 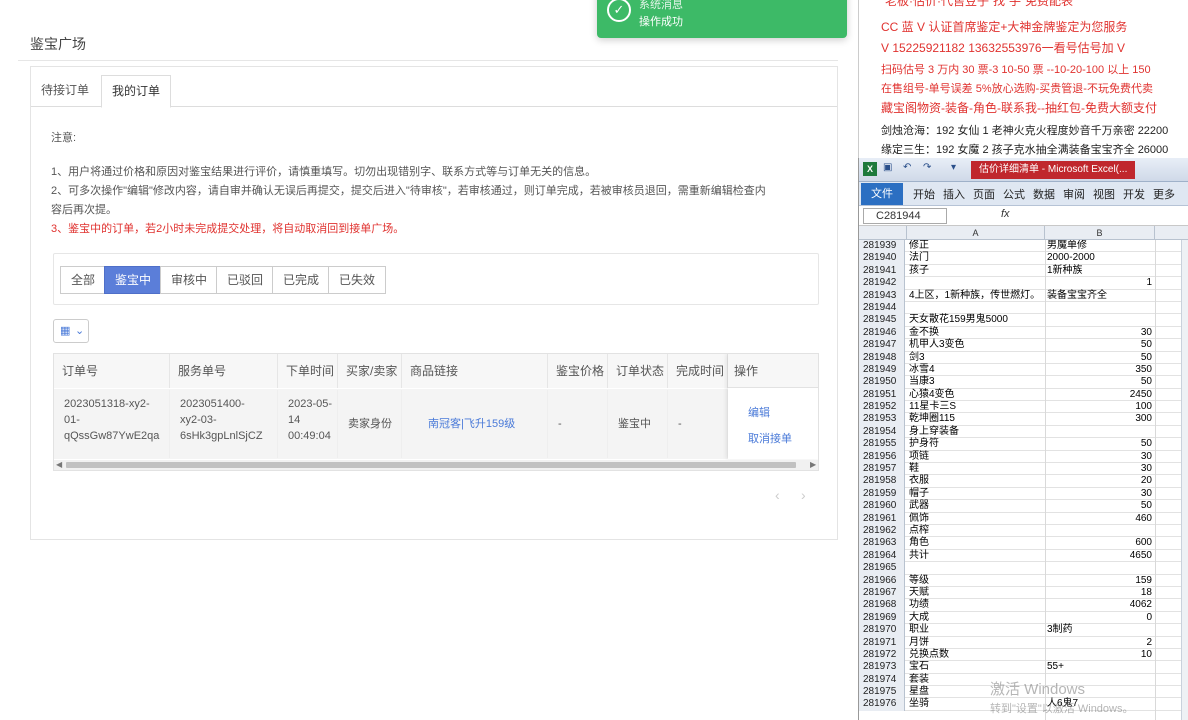 What do you see at coordinates (975, 531) in the screenshot?
I see `cell-a: 点榨` at bounding box center [975, 531].